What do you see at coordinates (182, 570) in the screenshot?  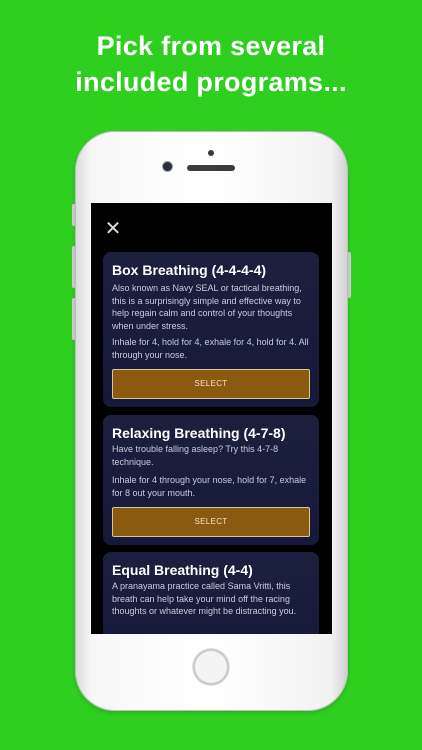 I see `program-title: Equal Breathing (4-4)` at bounding box center [182, 570].